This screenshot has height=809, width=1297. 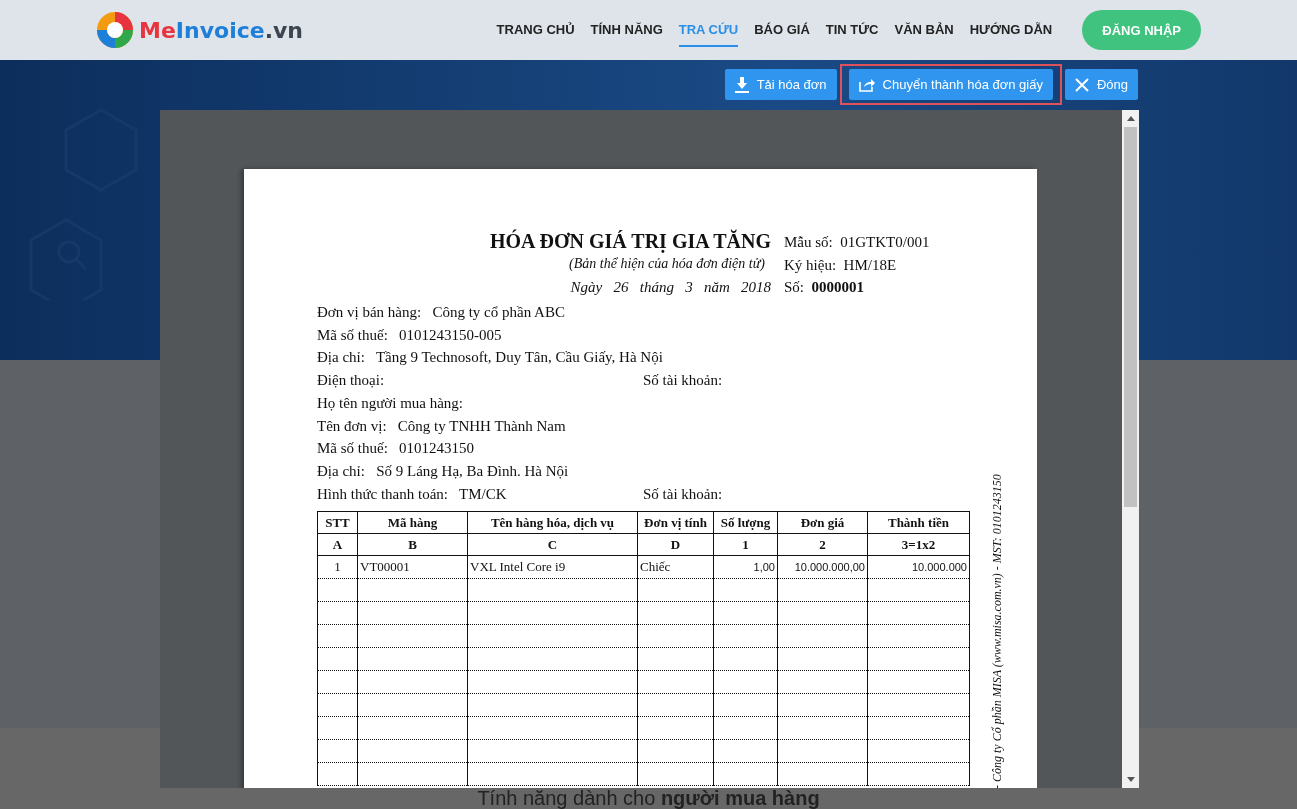 What do you see at coordinates (918, 522) in the screenshot?
I see `column-header: Thành tiền` at bounding box center [918, 522].